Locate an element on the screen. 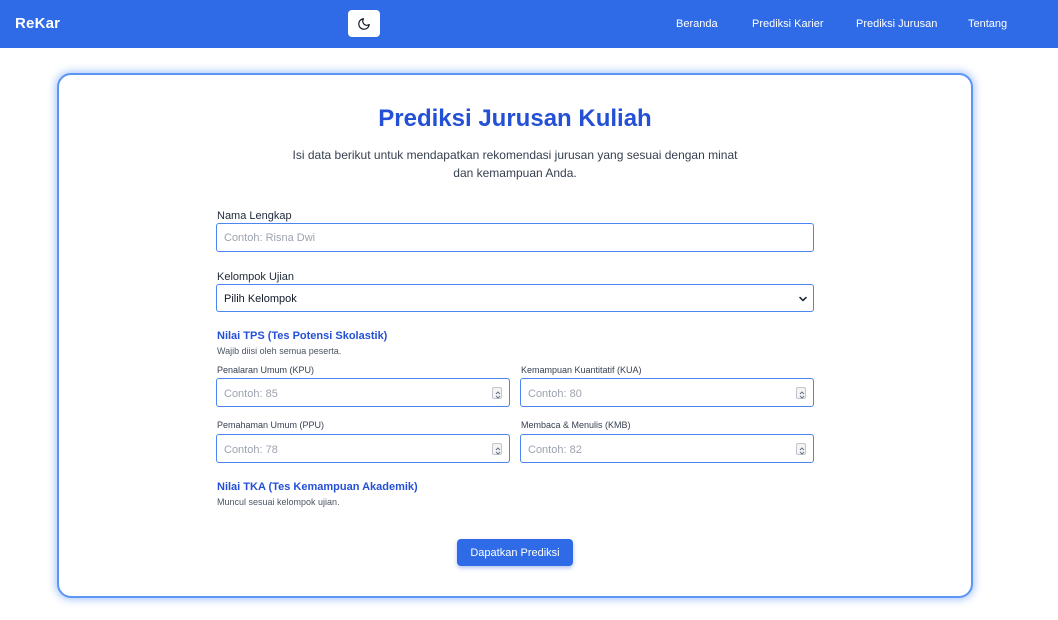 The height and width of the screenshot is (620, 1058). submit-prediction-button: Dapatkan Prediksi is located at coordinates (515, 552).